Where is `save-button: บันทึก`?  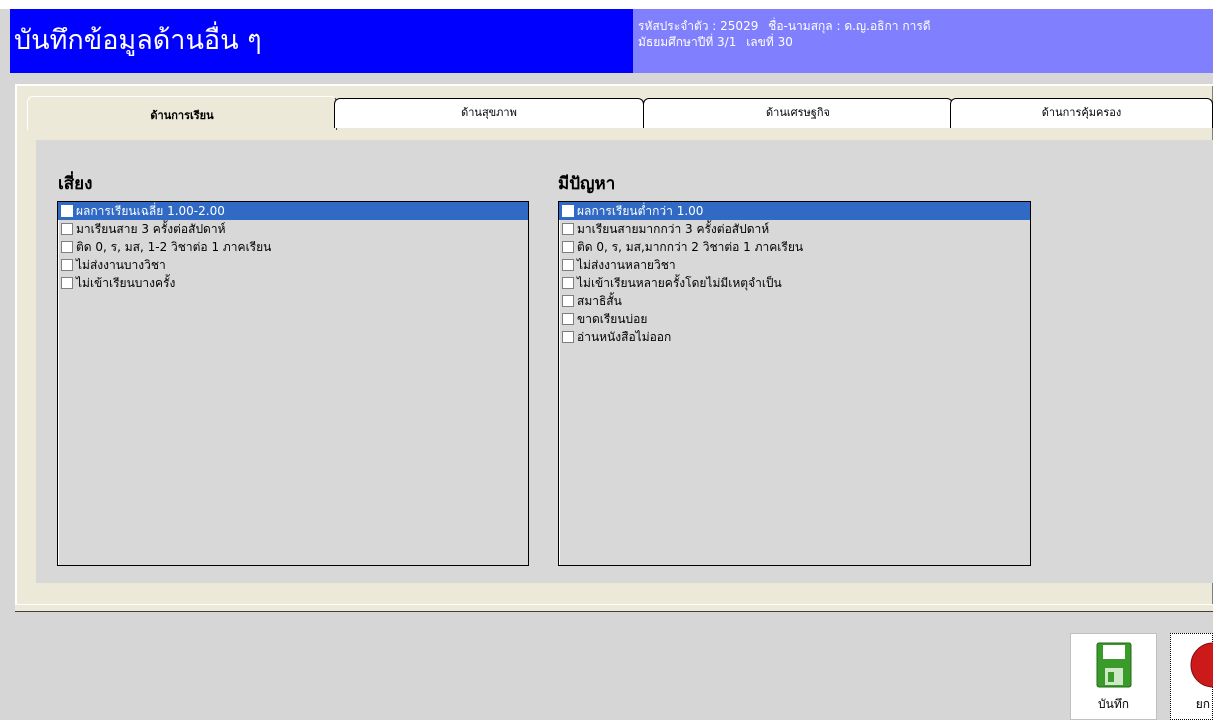 save-button: บันทึก is located at coordinates (1113, 676).